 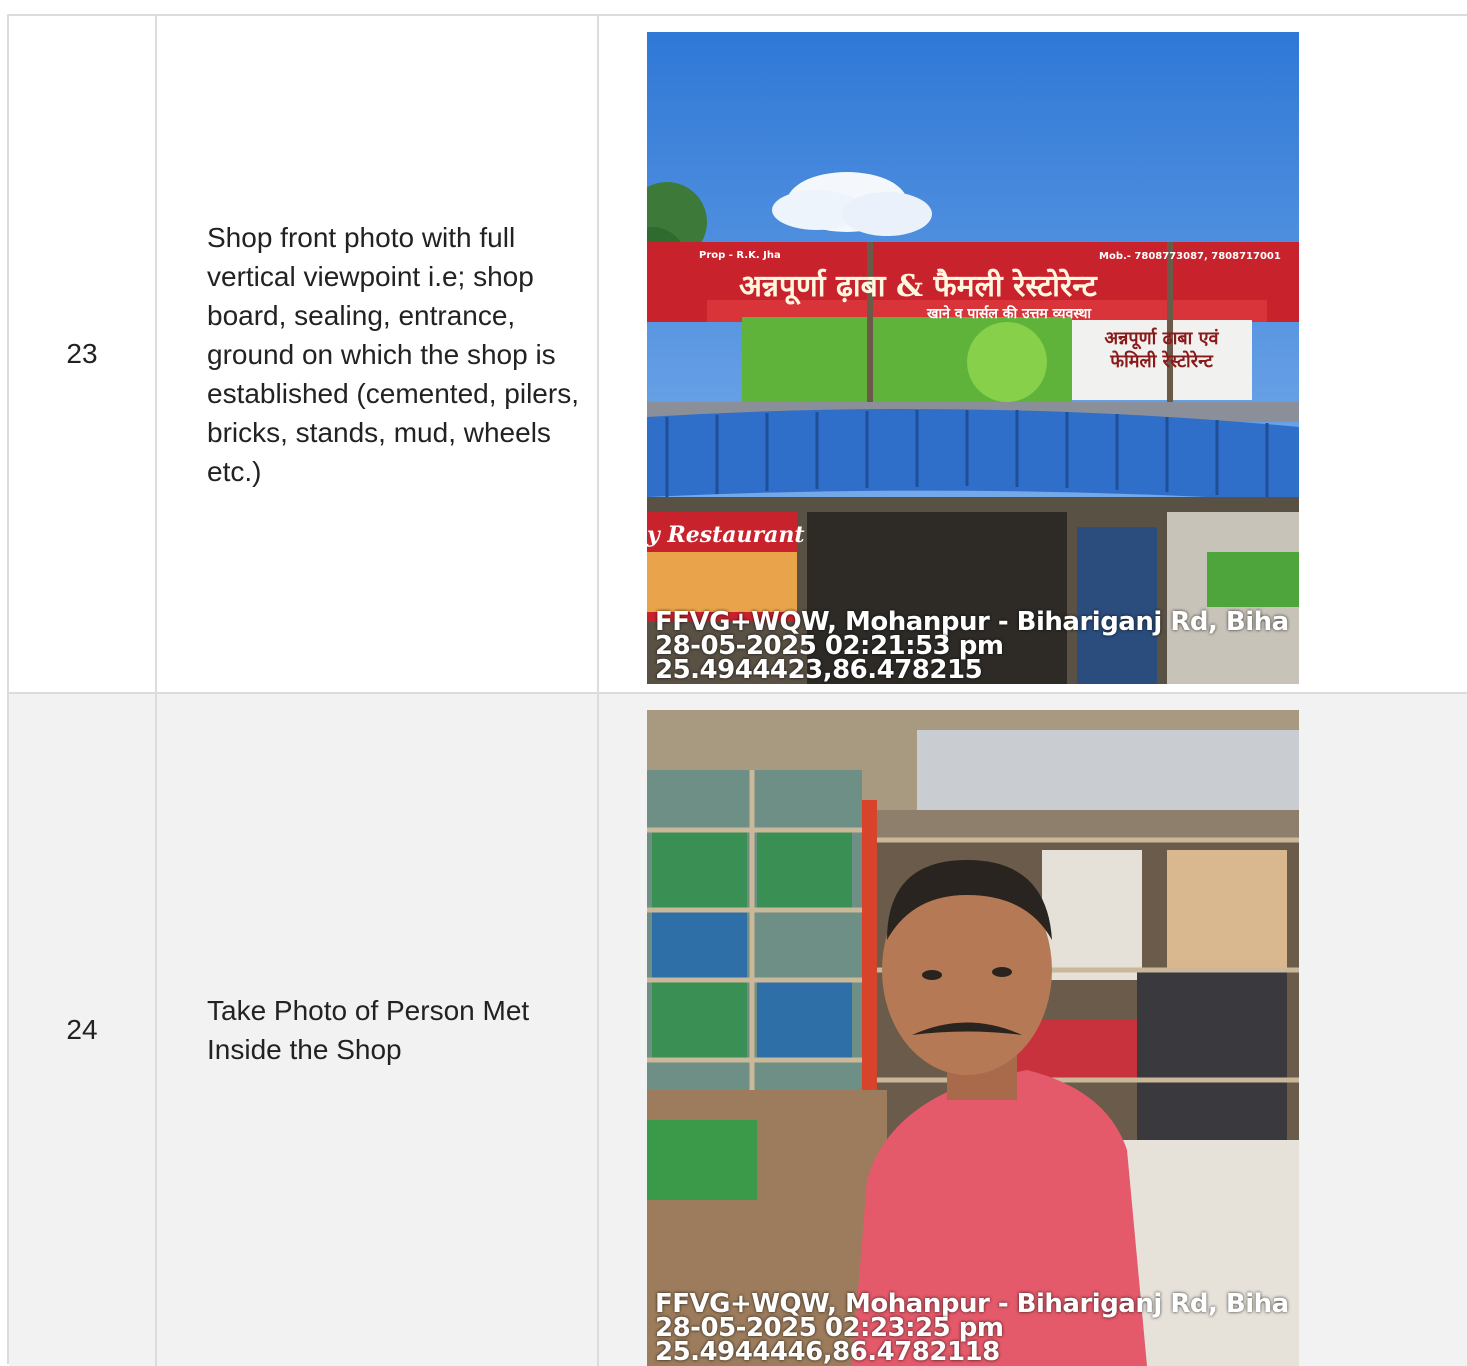 I want to click on row-number: 24, so click(x=83, y=1030).